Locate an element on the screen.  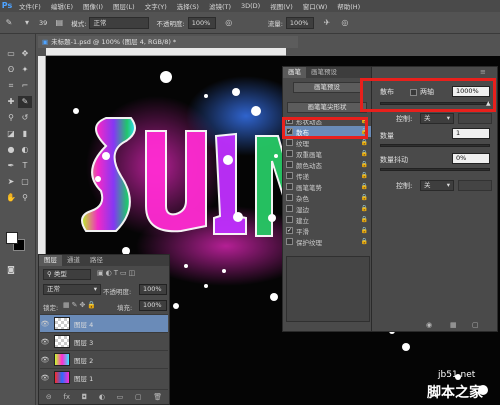
checkbox: ✓ is located at coordinates (289, 230).